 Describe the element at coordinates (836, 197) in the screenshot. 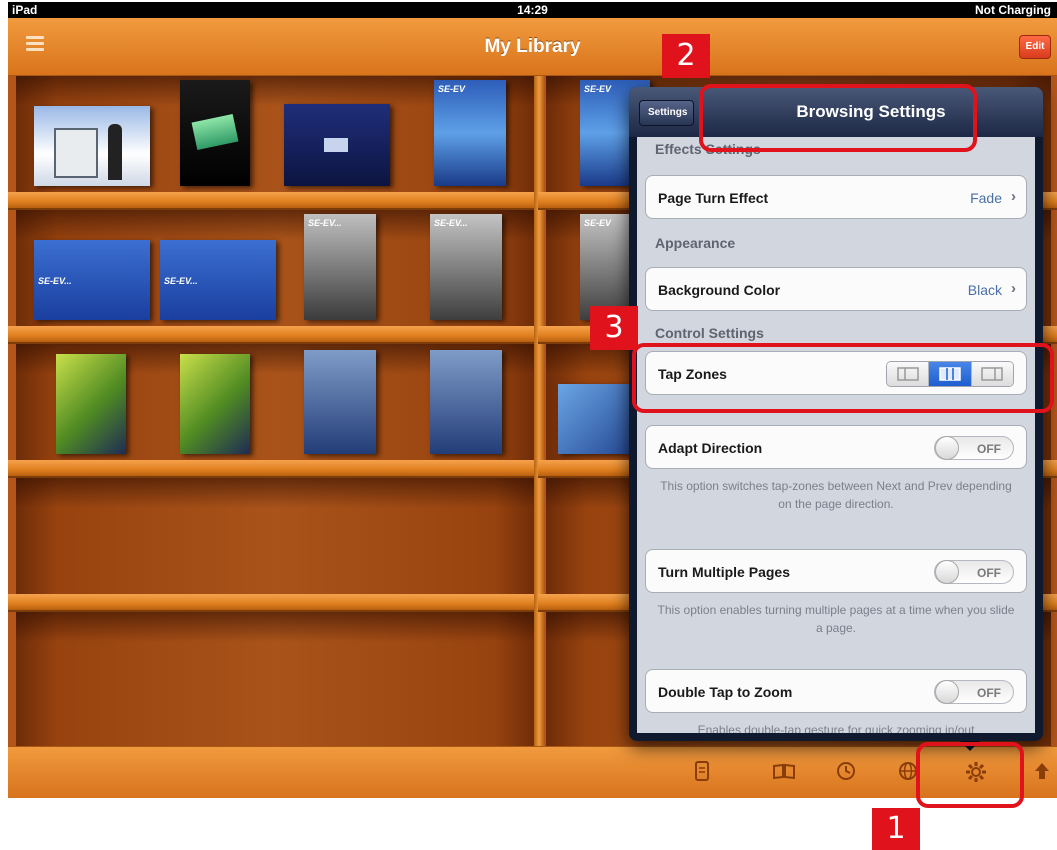

I see `page-turn-effect-row: Page Turn Effect Fade ›` at that location.